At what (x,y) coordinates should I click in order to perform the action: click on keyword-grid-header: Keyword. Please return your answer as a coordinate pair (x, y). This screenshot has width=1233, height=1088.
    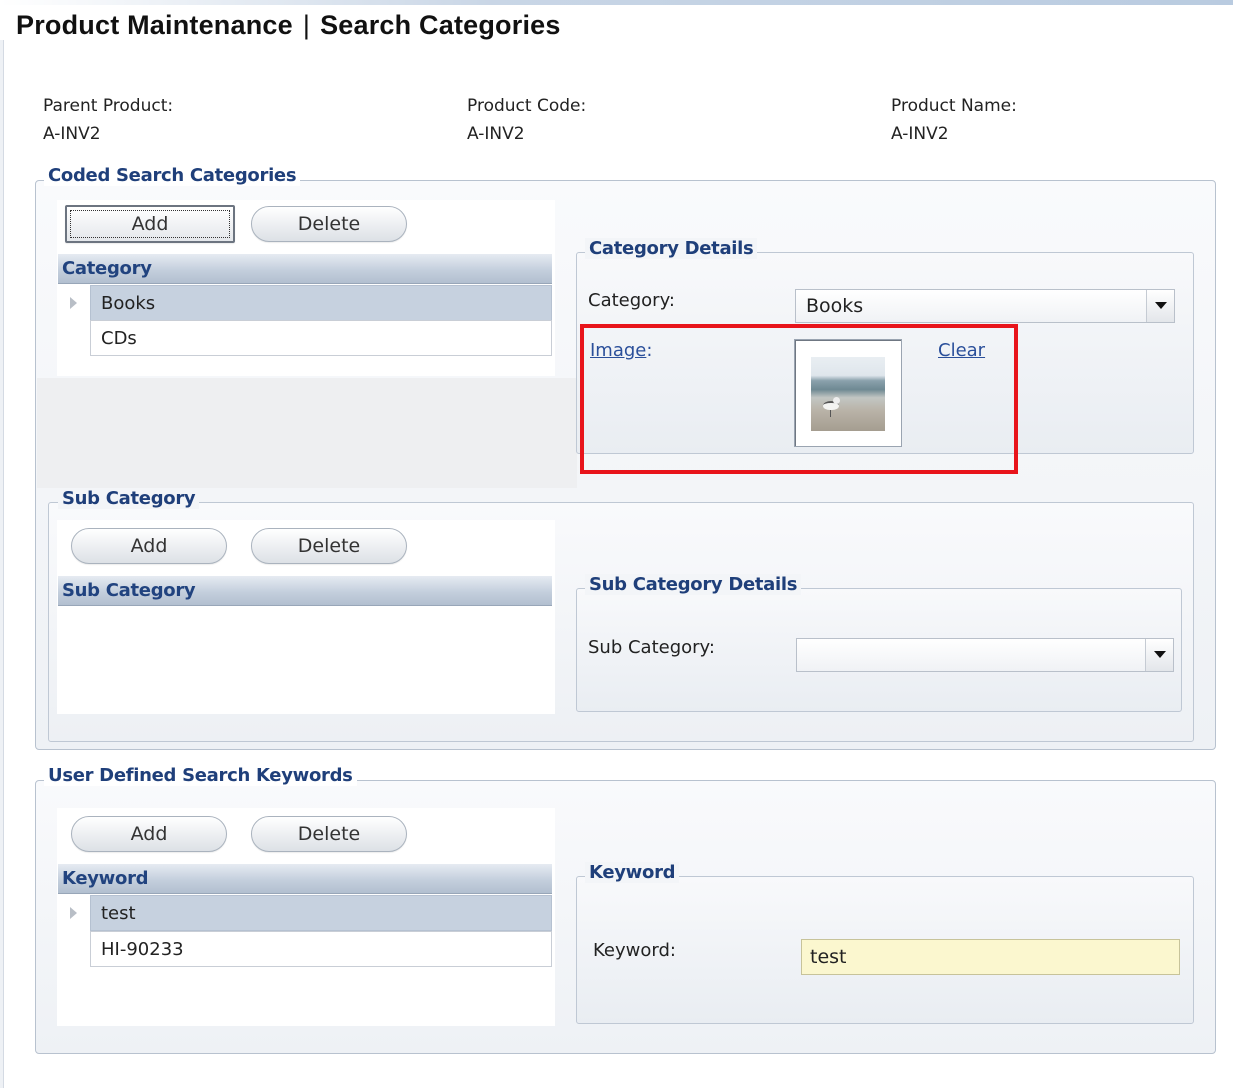
    Looking at the image, I should click on (305, 879).